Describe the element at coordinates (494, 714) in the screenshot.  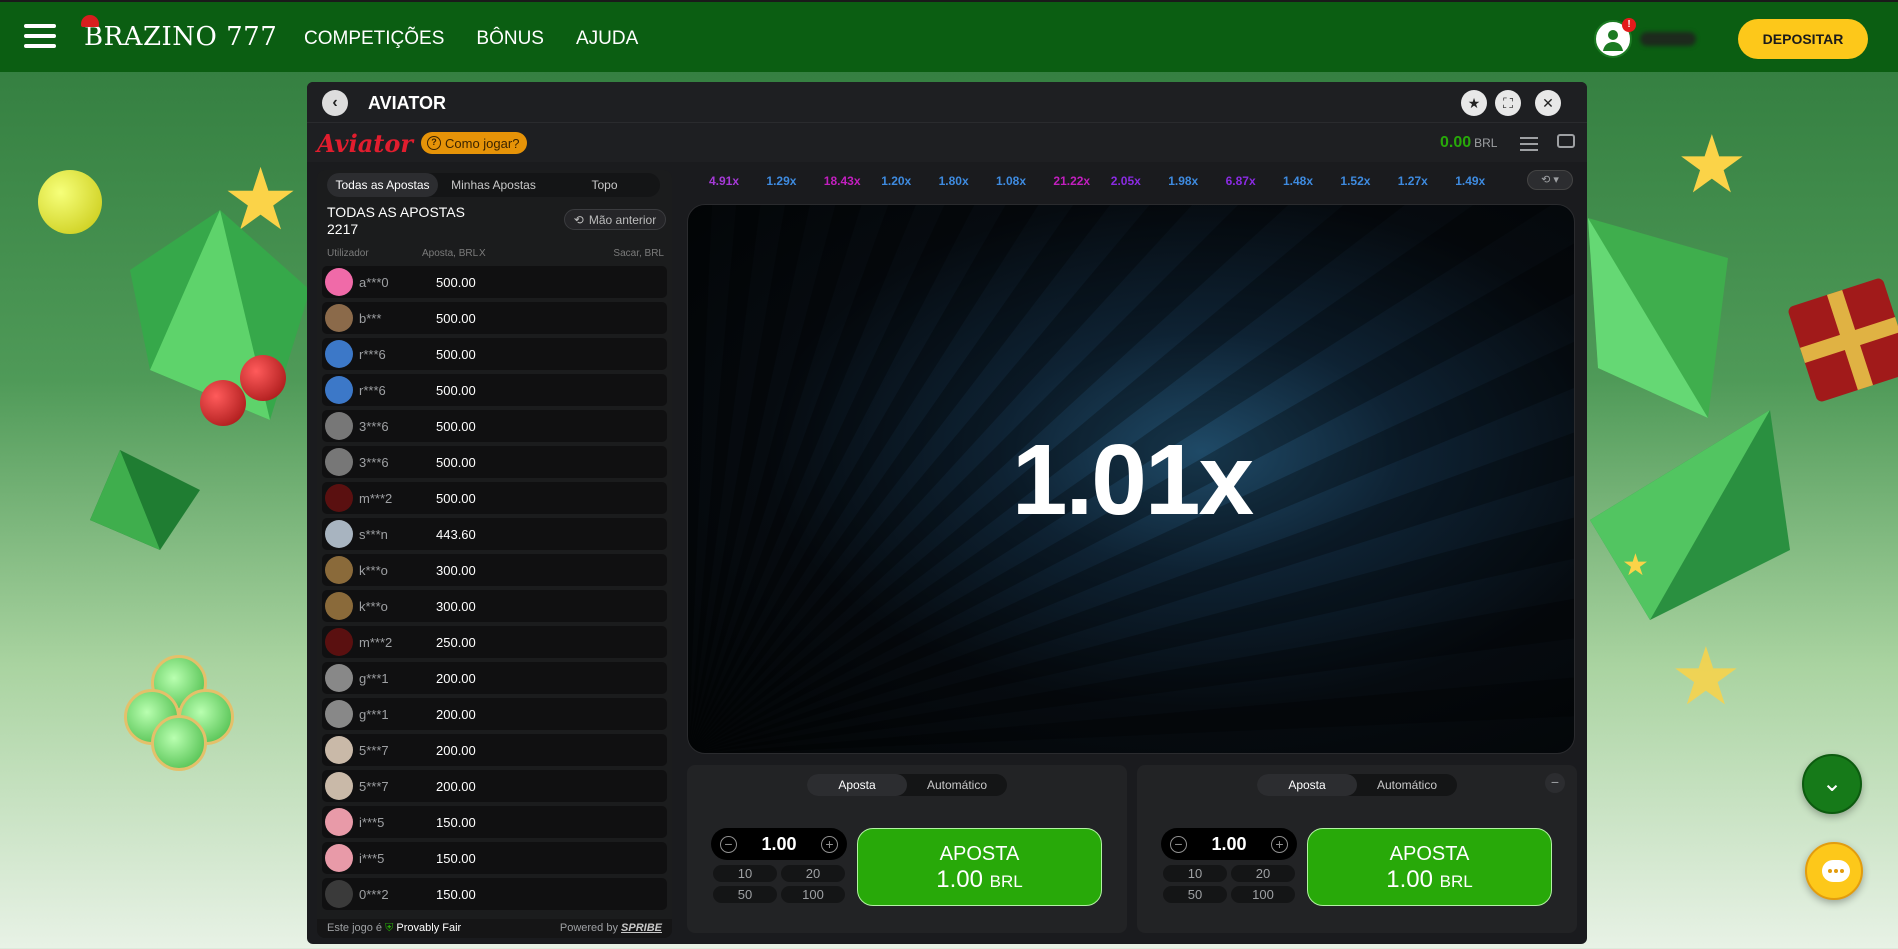
I see `bet-row: g***1 200.00` at that location.